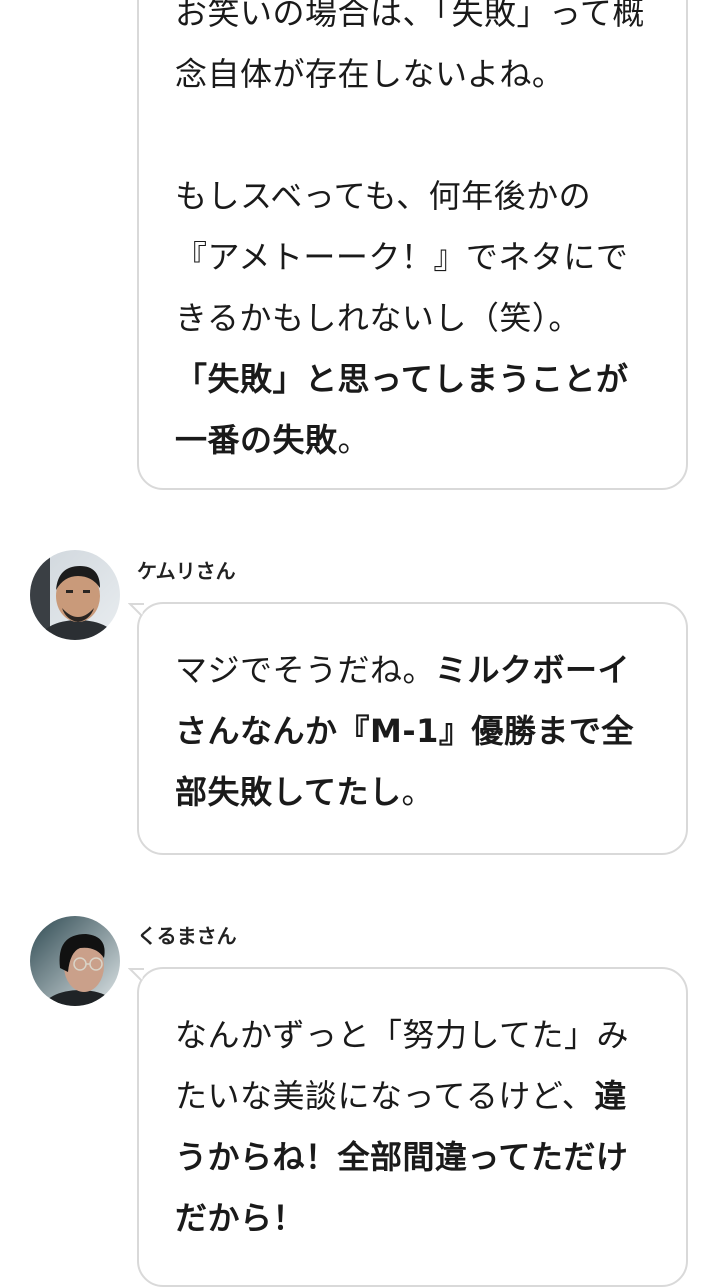  What do you see at coordinates (187, 936) in the screenshot?
I see `speaker-name-kuruma: くるまさん` at bounding box center [187, 936].